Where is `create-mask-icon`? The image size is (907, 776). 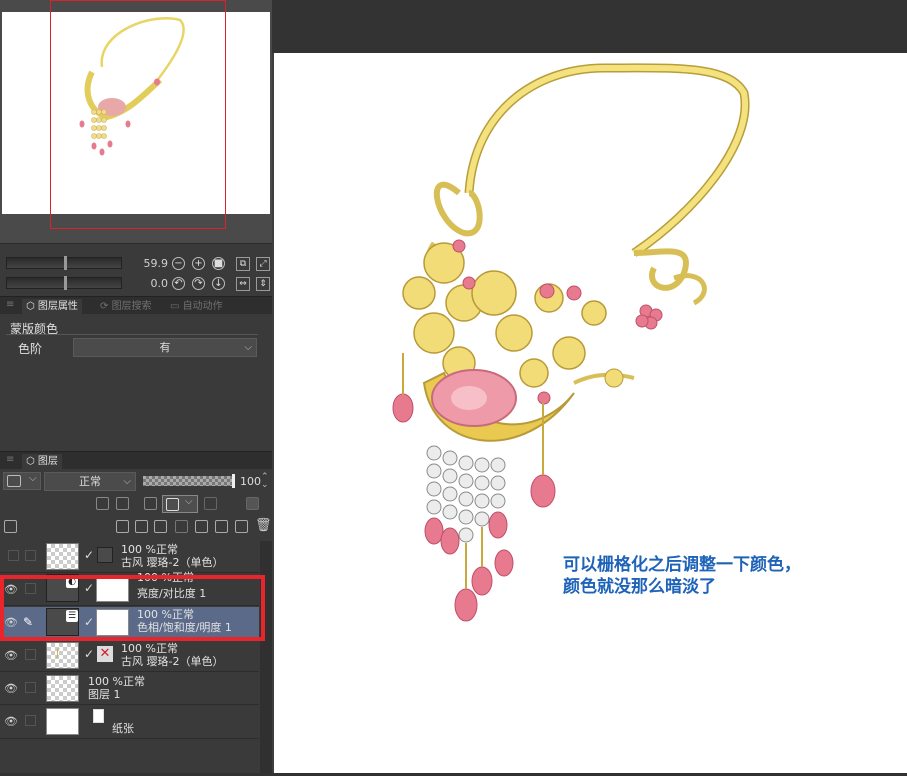
create-mask-icon is located at coordinates (221, 526).